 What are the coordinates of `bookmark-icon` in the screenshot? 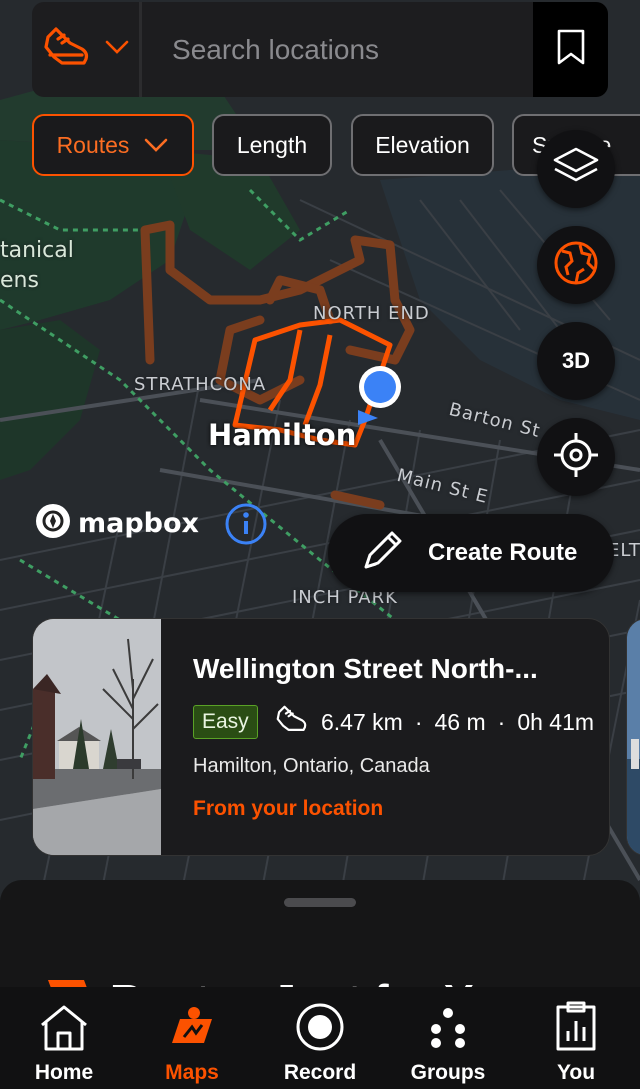 It's located at (571, 49).